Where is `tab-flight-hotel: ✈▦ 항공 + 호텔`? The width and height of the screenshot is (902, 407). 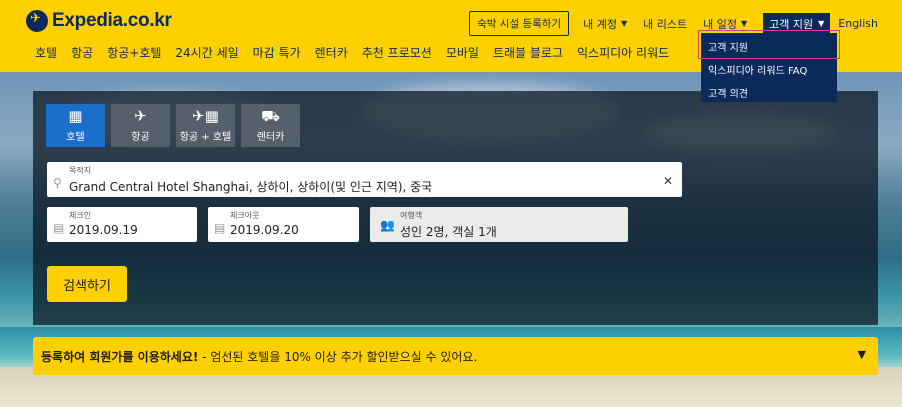 tab-flight-hotel: ✈▦ 항공 + 호텔 is located at coordinates (205, 125).